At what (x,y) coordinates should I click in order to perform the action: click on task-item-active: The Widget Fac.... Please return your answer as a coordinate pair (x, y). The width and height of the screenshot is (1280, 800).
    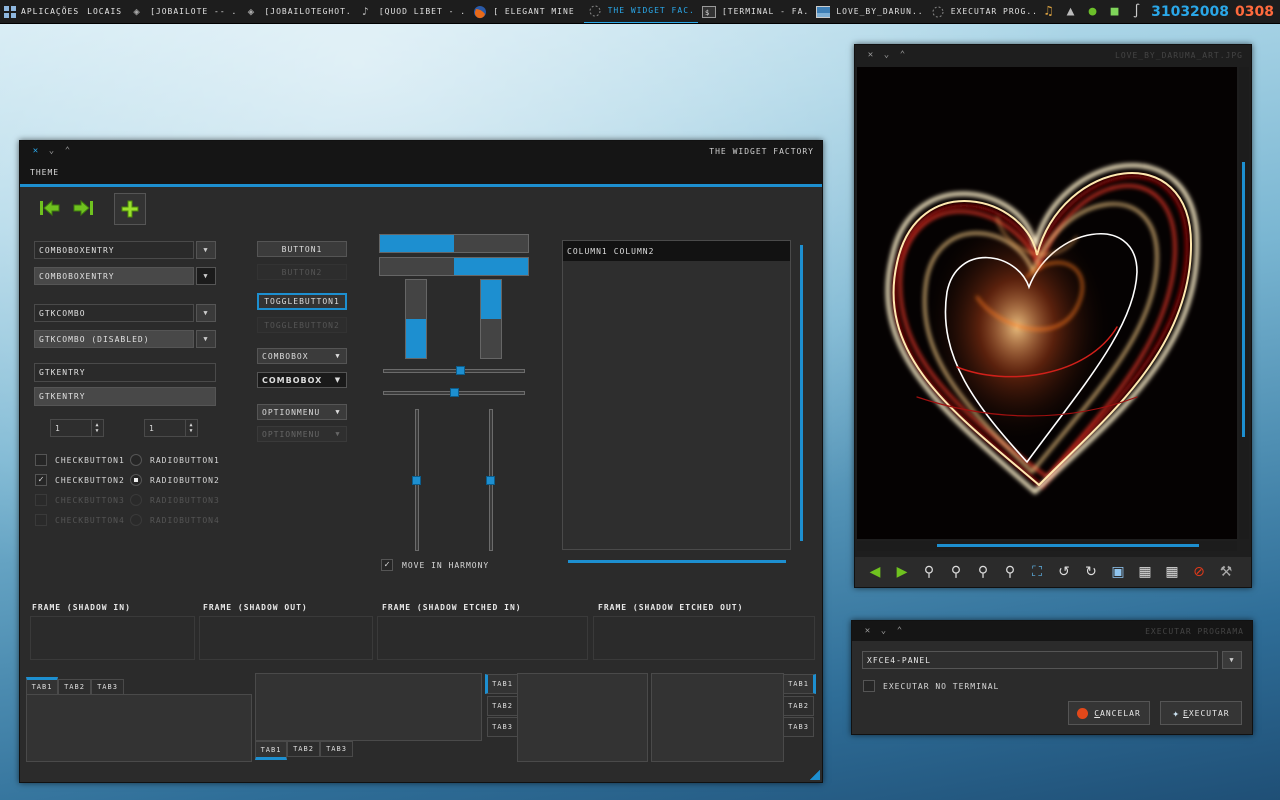
    Looking at the image, I should click on (640, 11).